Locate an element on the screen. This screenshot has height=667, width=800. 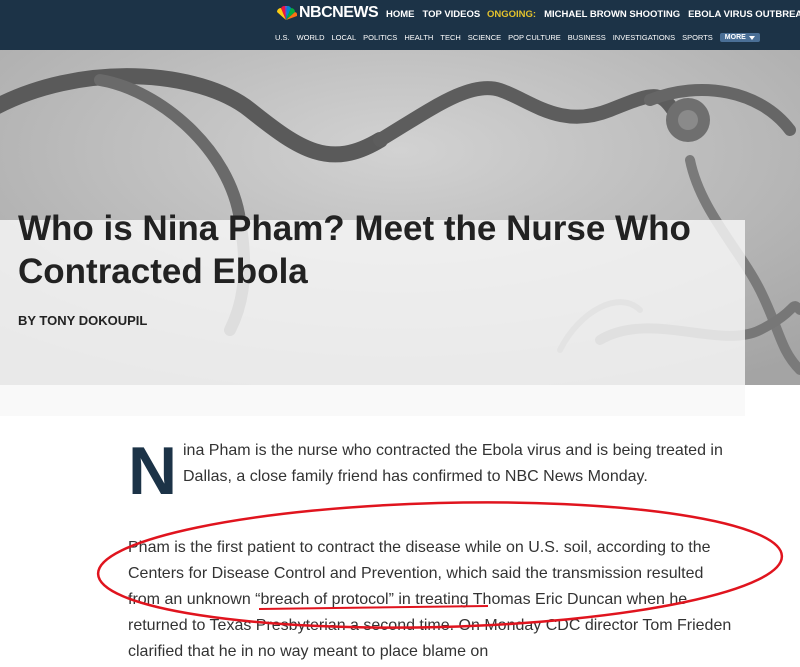
section-health-link: HEALTH is located at coordinates (418, 37).